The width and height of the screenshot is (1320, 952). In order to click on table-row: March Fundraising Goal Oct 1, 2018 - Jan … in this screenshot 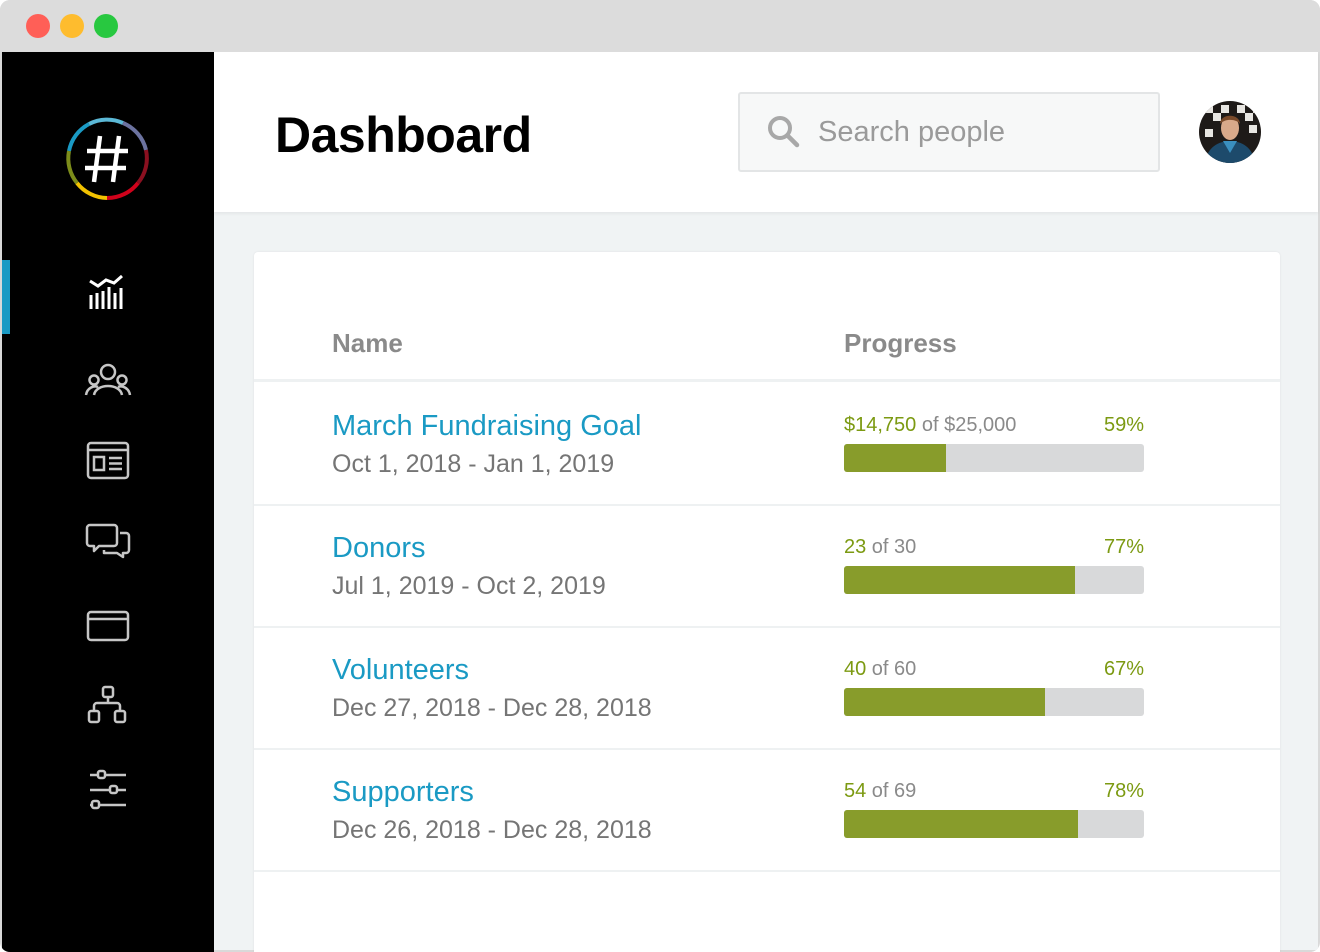, I will do `click(767, 445)`.